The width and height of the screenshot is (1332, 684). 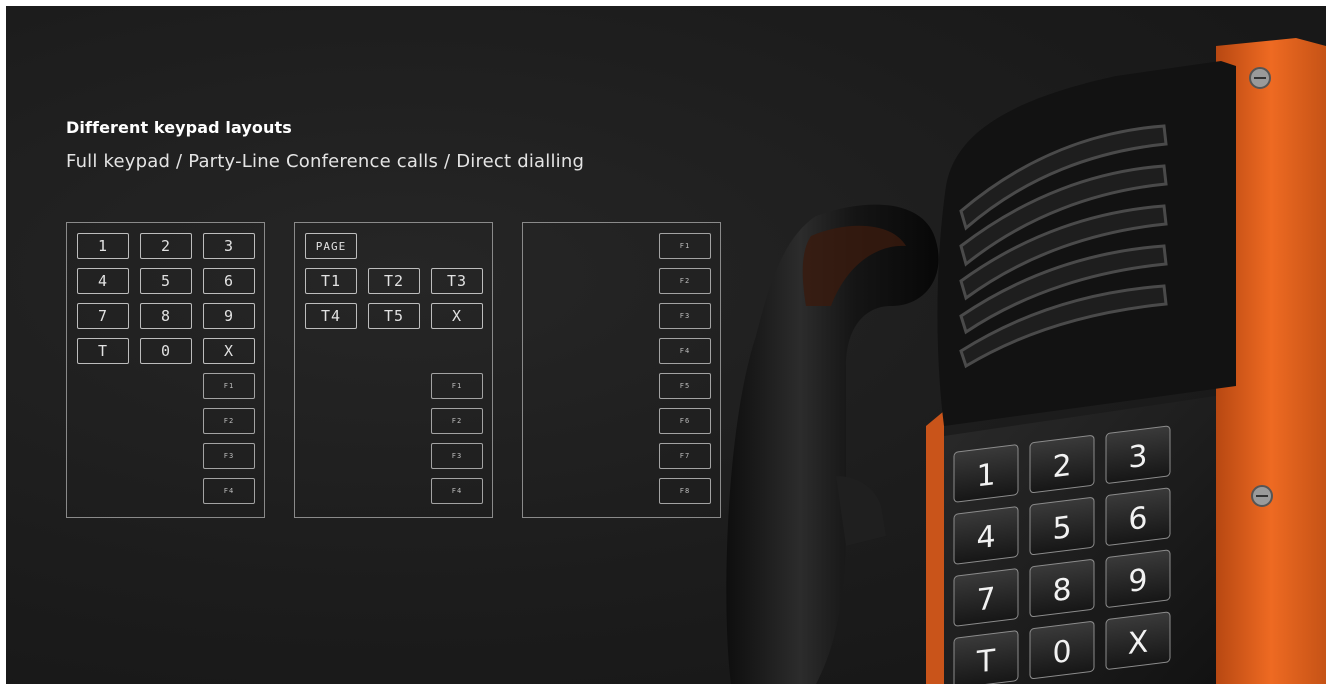 What do you see at coordinates (166, 316) in the screenshot?
I see `key-8: 8` at bounding box center [166, 316].